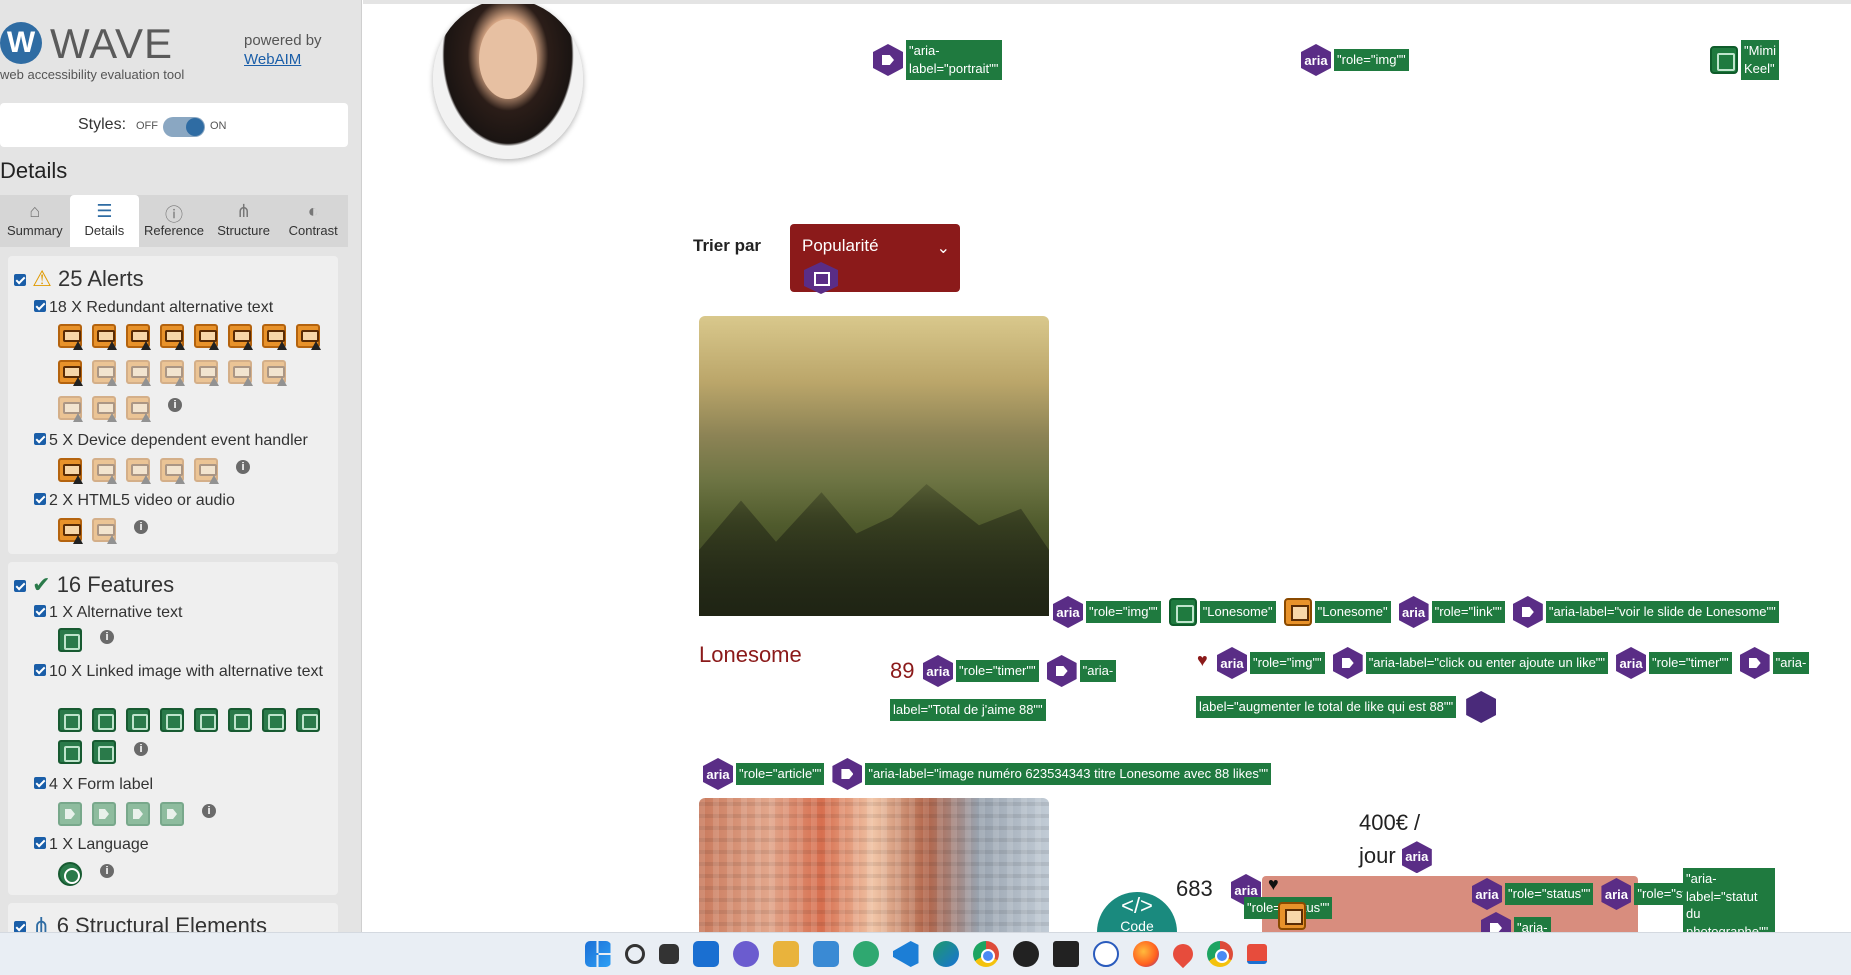 This screenshot has height=975, width=1851. Describe the element at coordinates (1025, 954) in the screenshot. I see `chatgpt-icon` at that location.